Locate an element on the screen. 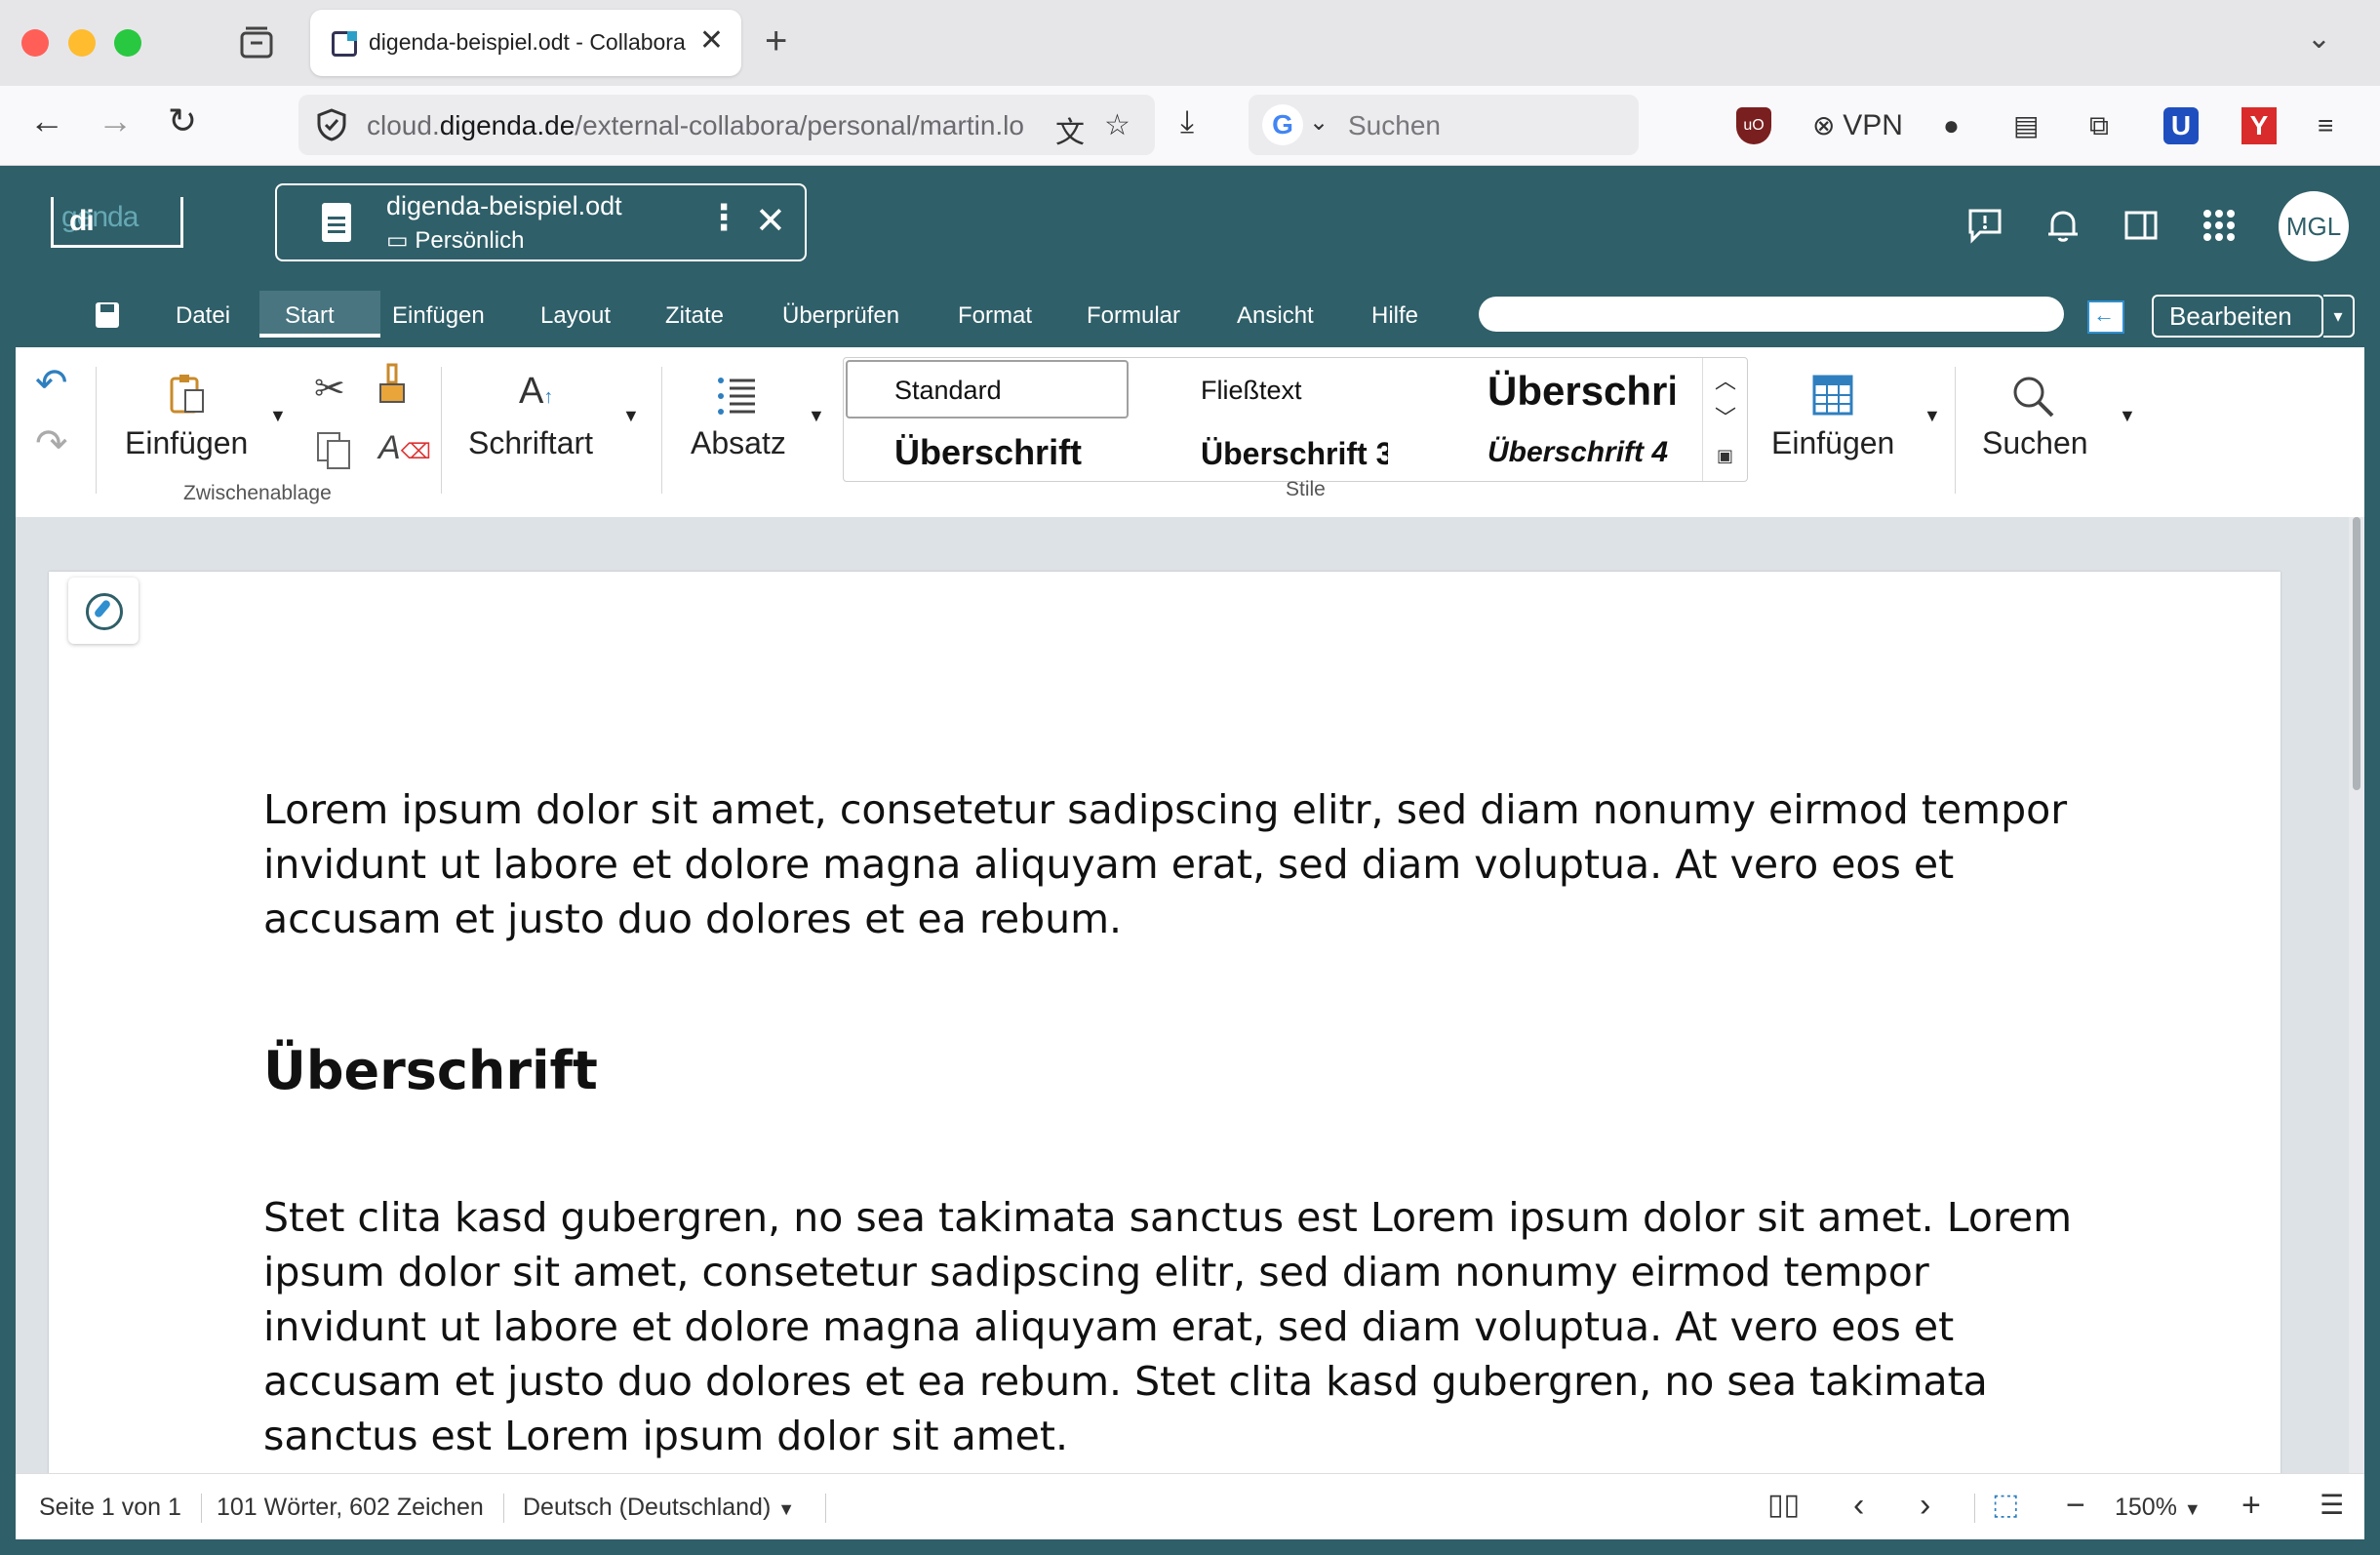  chevron-down-icon: ﹀ is located at coordinates (1725, 416).